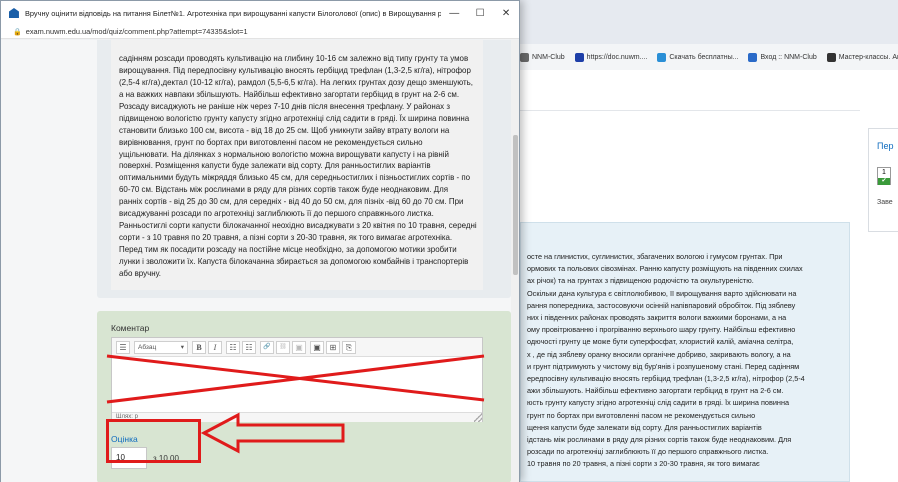  I want to click on quiz-navigation-card: Пер 1 ✔ Заве, so click(883, 180).